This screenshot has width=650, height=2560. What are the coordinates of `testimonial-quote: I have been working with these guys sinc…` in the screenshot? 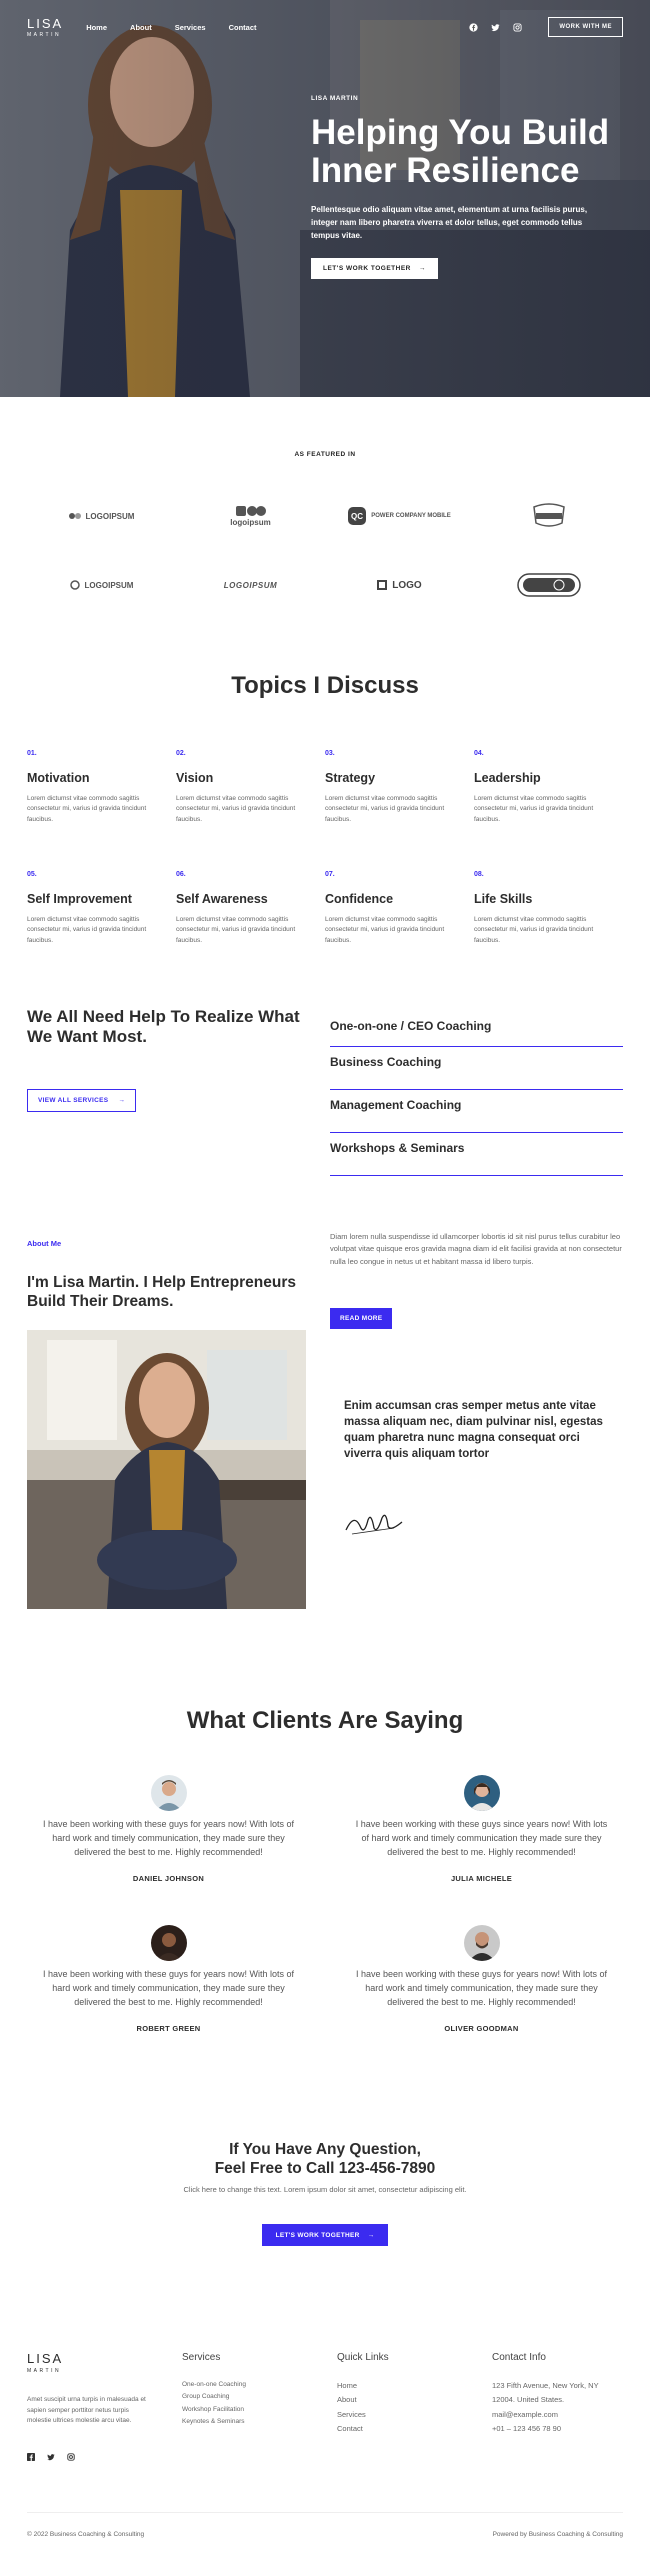 It's located at (481, 1838).